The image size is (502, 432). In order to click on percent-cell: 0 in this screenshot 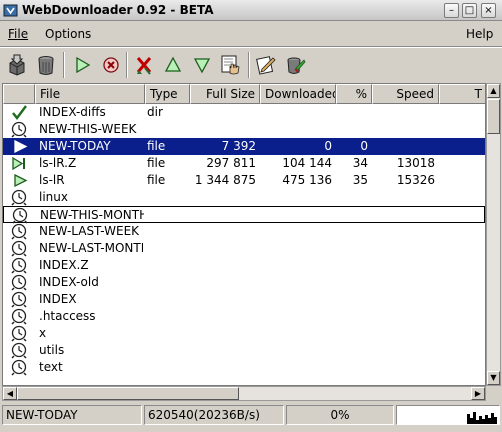, I will do `click(364, 146)`.